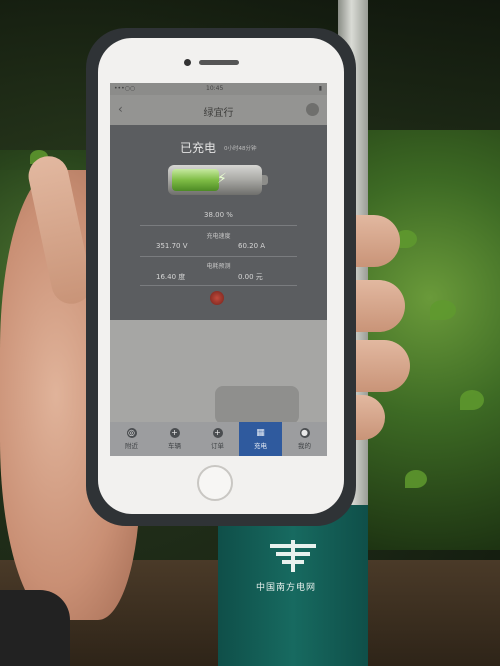 This screenshot has width=500, height=666. I want to click on amount-value: 0.00 元, so click(250, 277).